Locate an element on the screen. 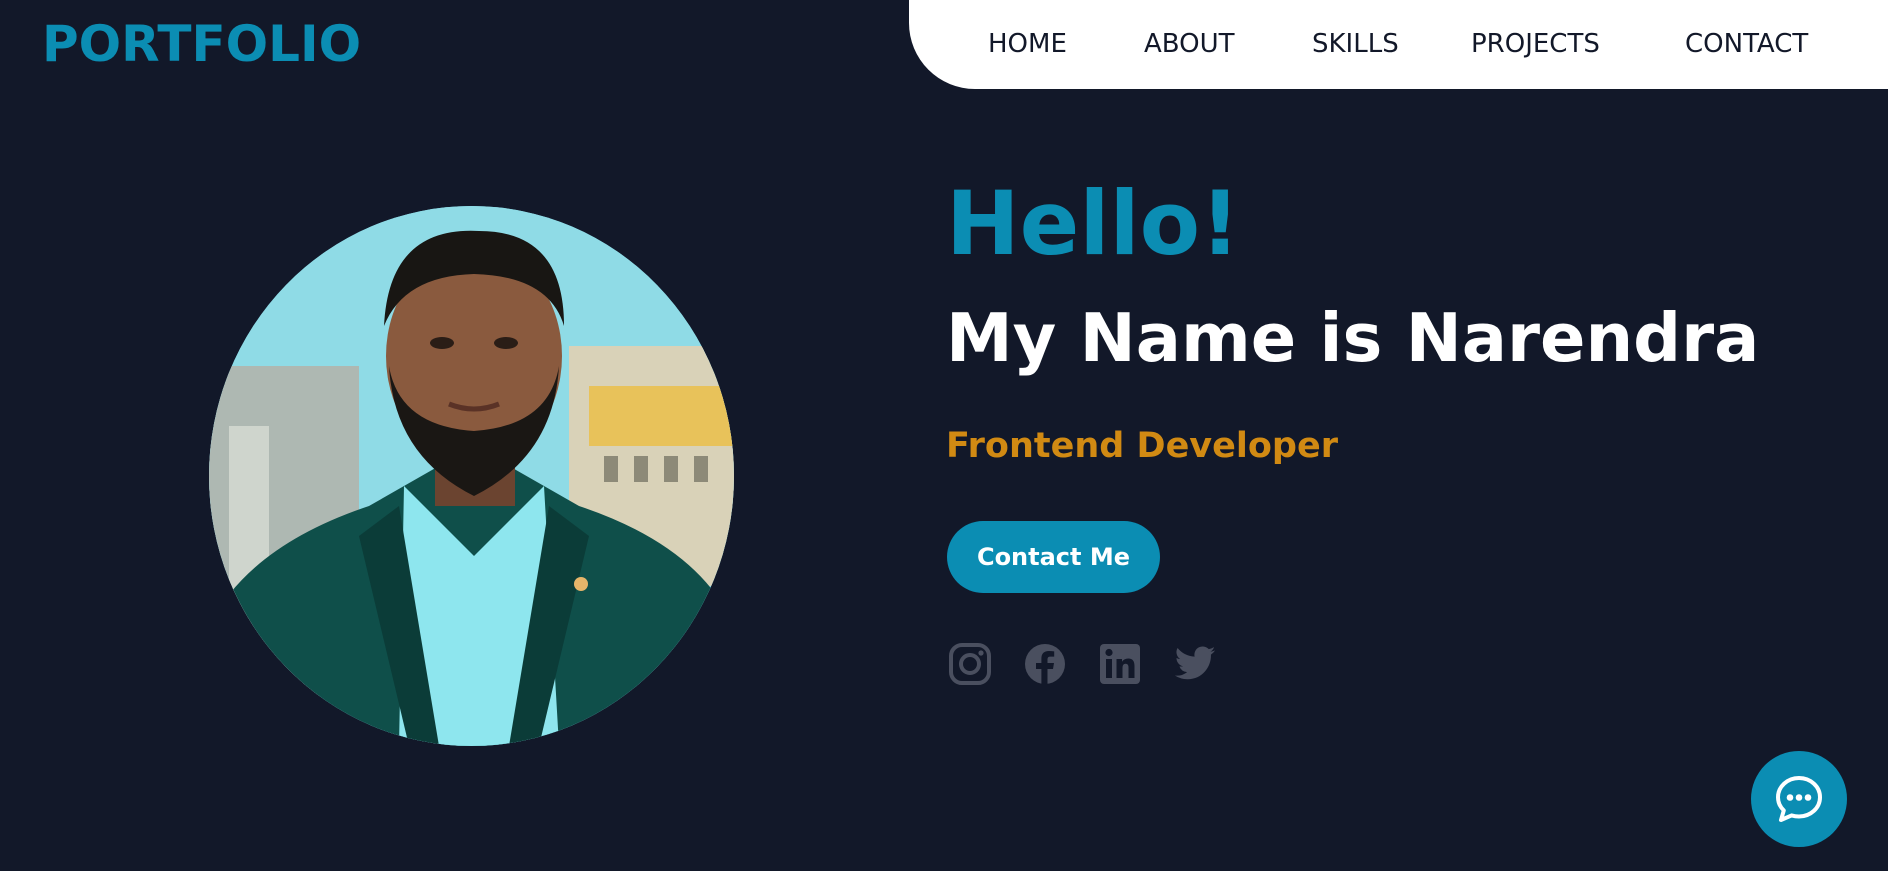 The height and width of the screenshot is (871, 1888). nav-about: ABOUT is located at coordinates (1189, 44).